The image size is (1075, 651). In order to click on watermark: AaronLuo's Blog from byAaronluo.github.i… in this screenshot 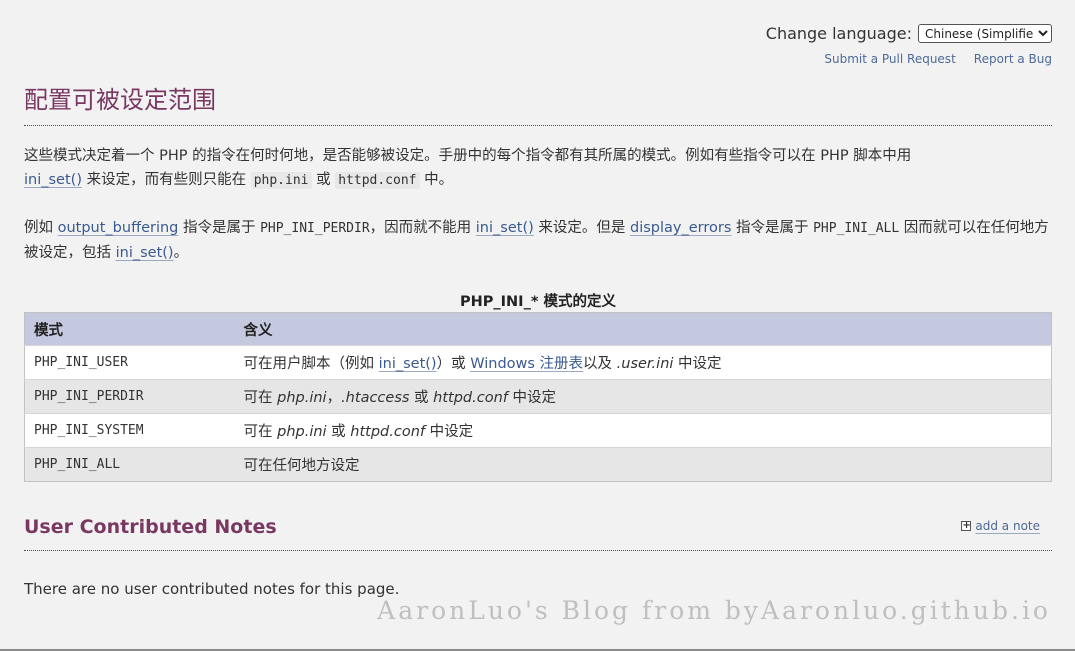, I will do `click(714, 610)`.